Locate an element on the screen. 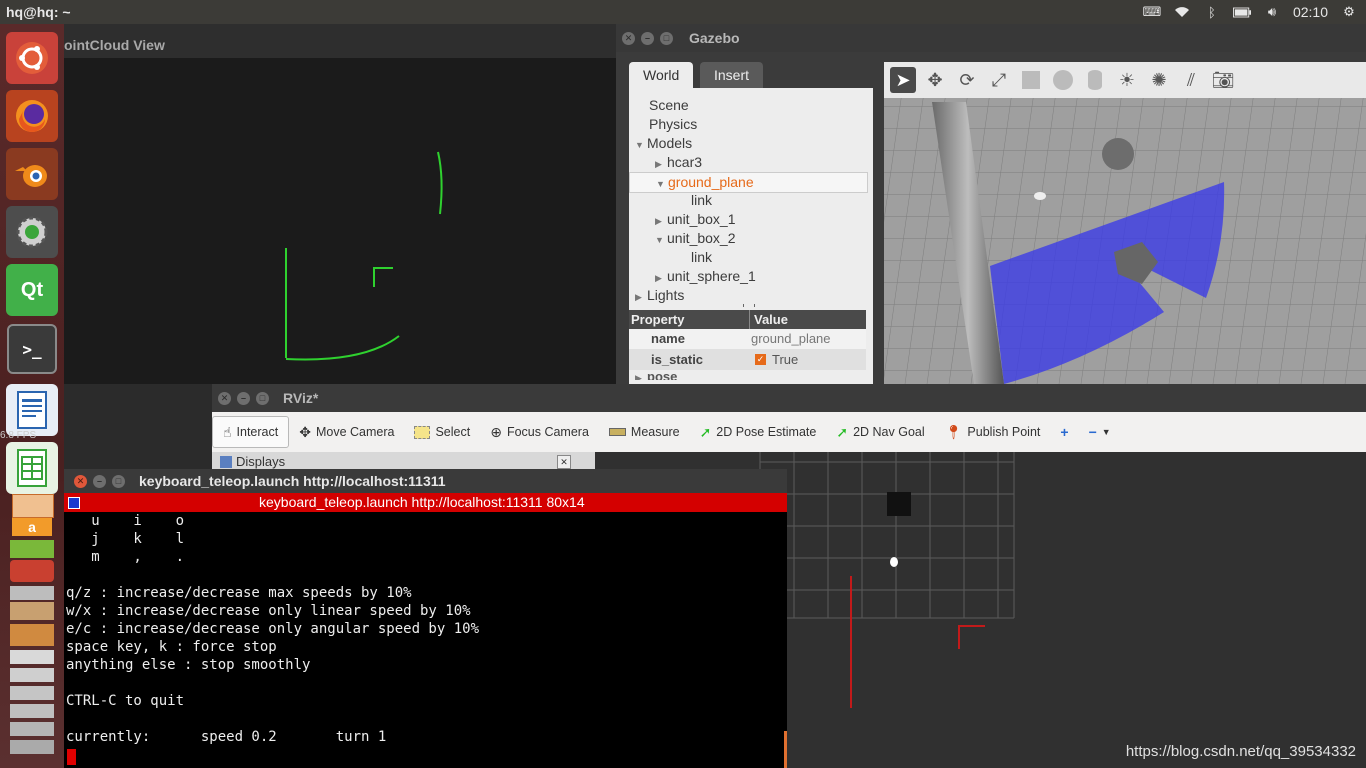  add-tool-button: + is located at coordinates (1064, 432).